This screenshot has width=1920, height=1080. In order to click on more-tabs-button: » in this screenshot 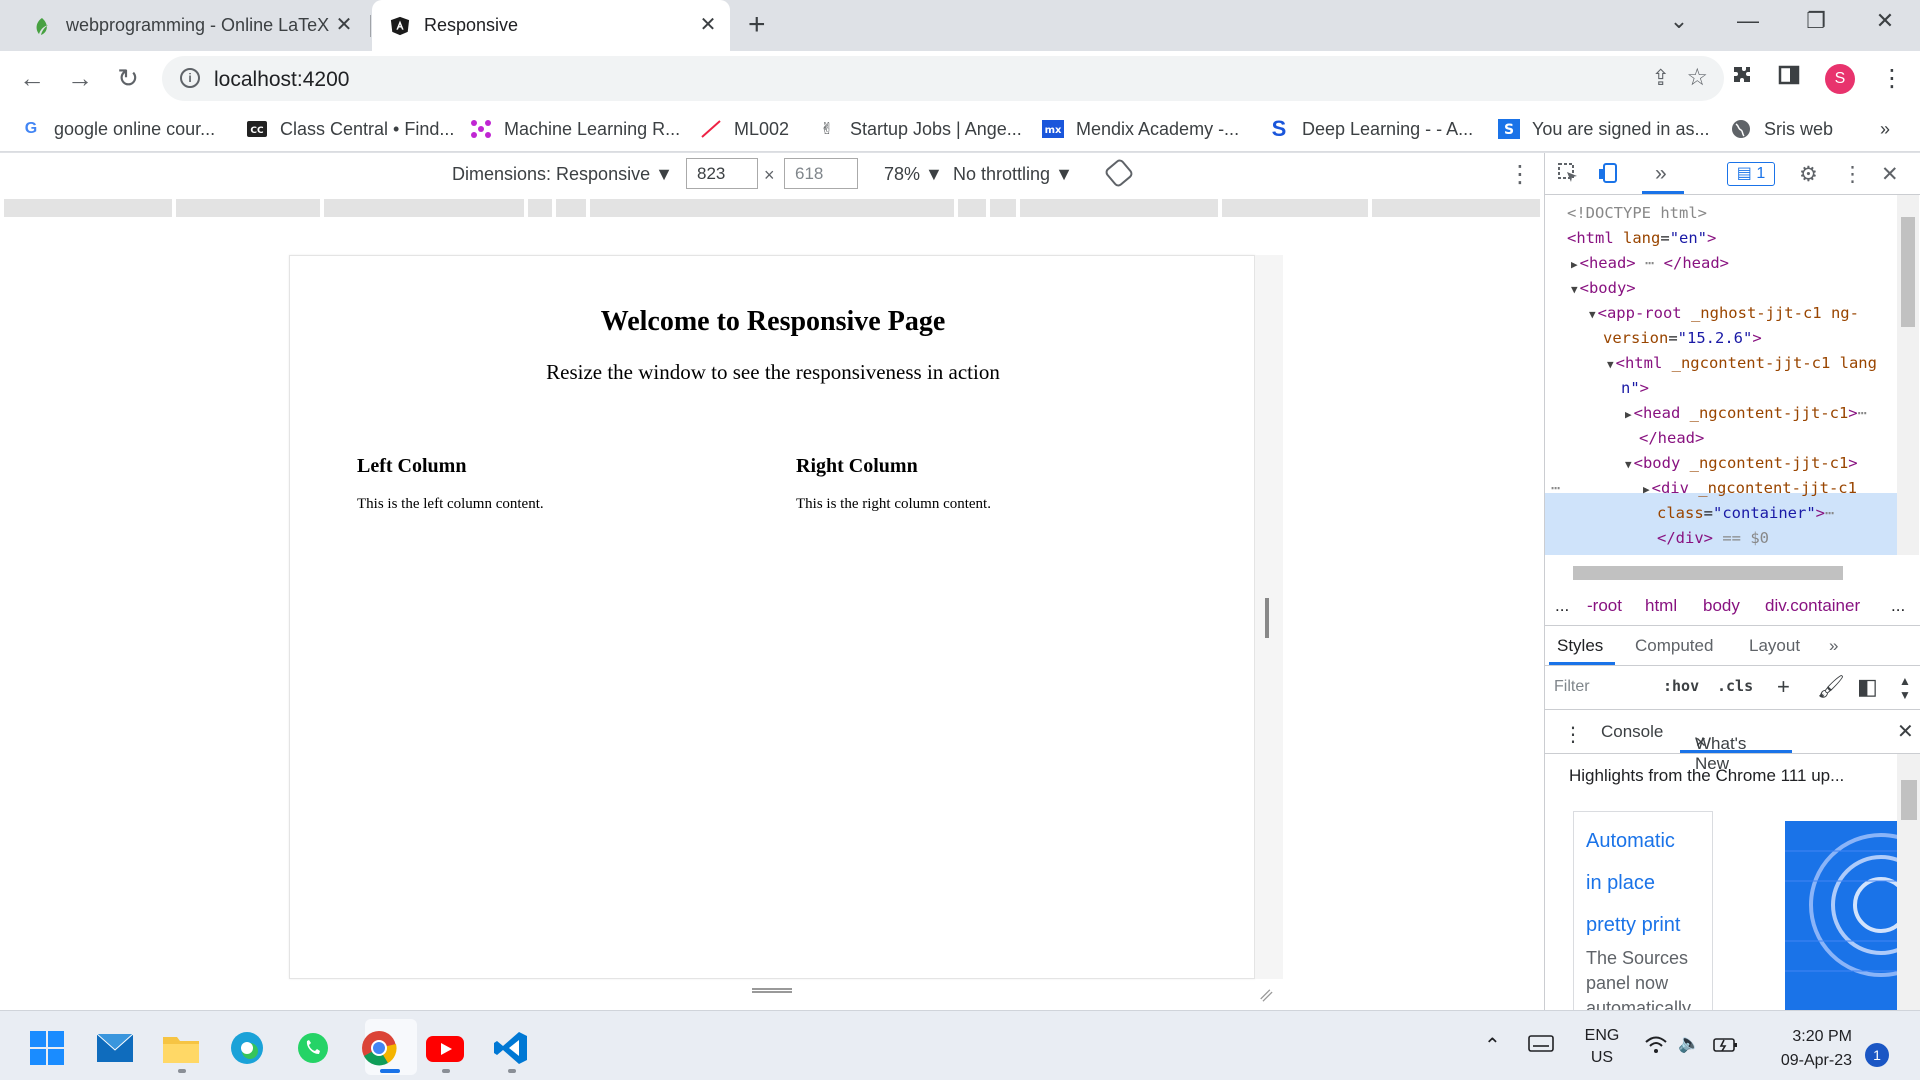, I will do `click(1661, 174)`.